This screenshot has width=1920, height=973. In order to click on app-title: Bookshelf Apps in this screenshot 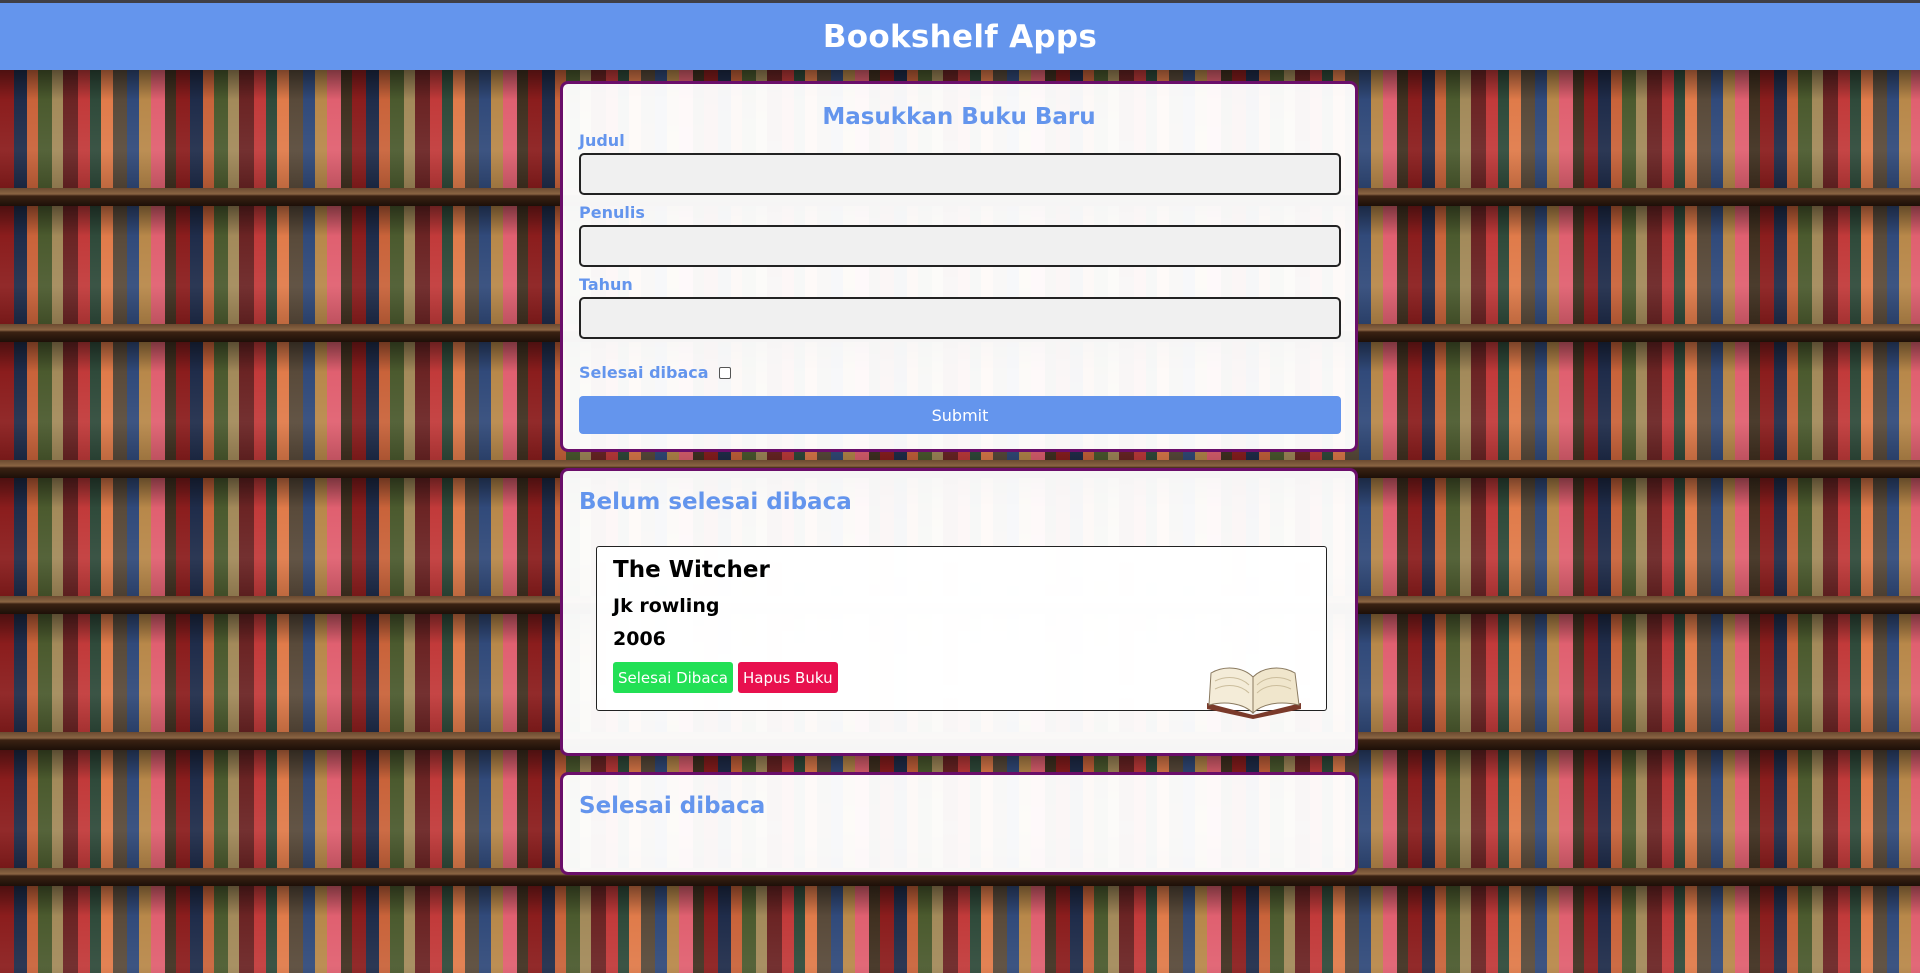, I will do `click(960, 36)`.